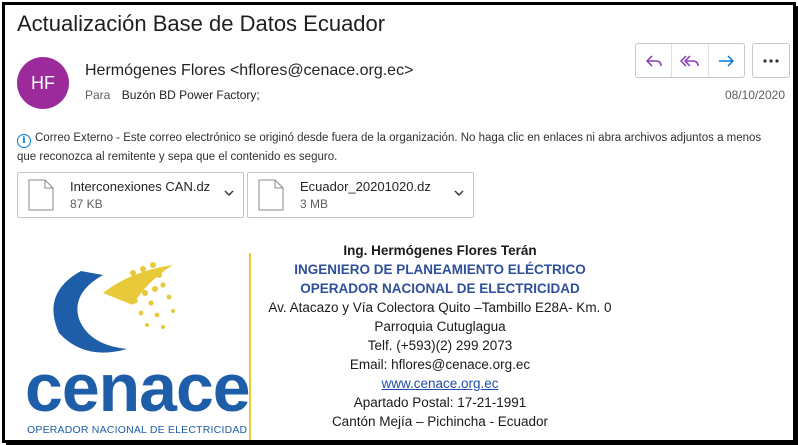  I want to click on email-subject: Actualización Base de Datos Ecuador, so click(201, 23).